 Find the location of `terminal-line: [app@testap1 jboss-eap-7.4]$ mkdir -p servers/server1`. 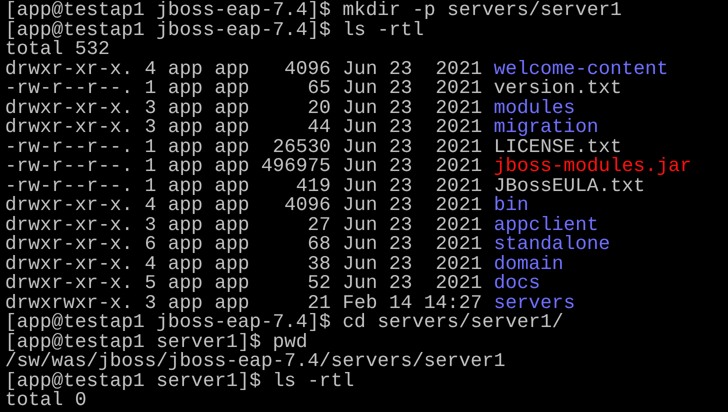

terminal-line: [app@testap1 jboss-eap-7.4]$ mkdir -p servers/server1 is located at coordinates (313, 10).